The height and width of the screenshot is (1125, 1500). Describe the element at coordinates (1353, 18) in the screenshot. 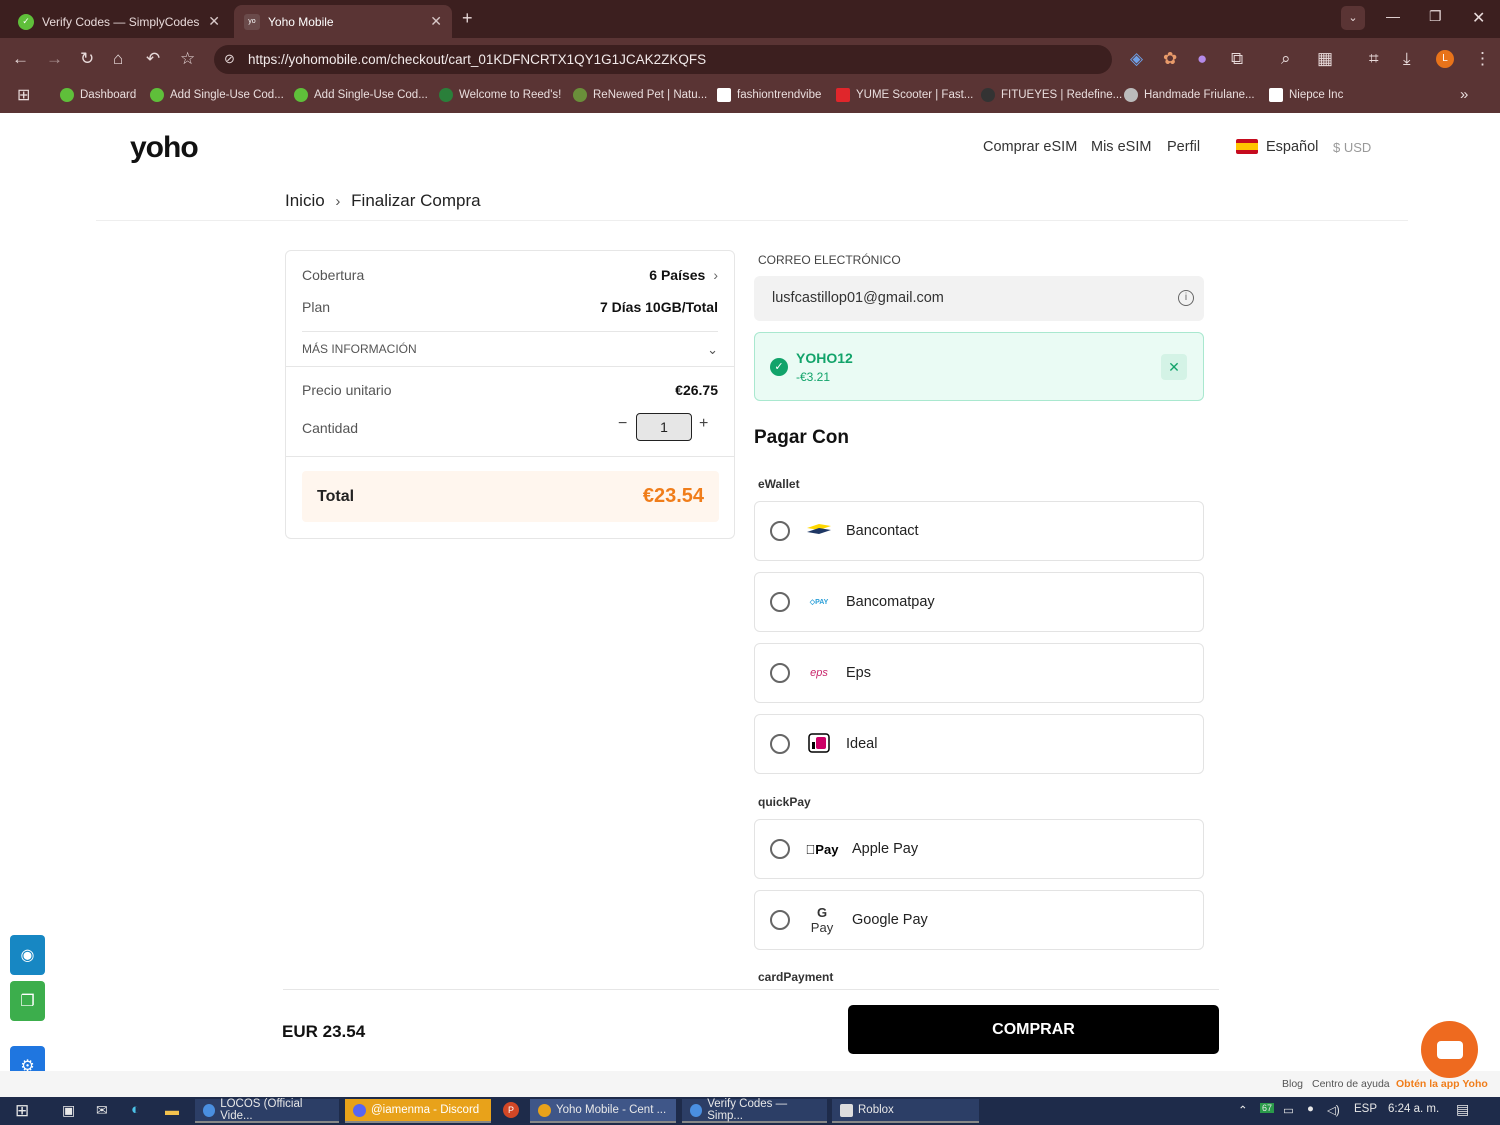

I see `tab-search-icon: ⌄` at that location.